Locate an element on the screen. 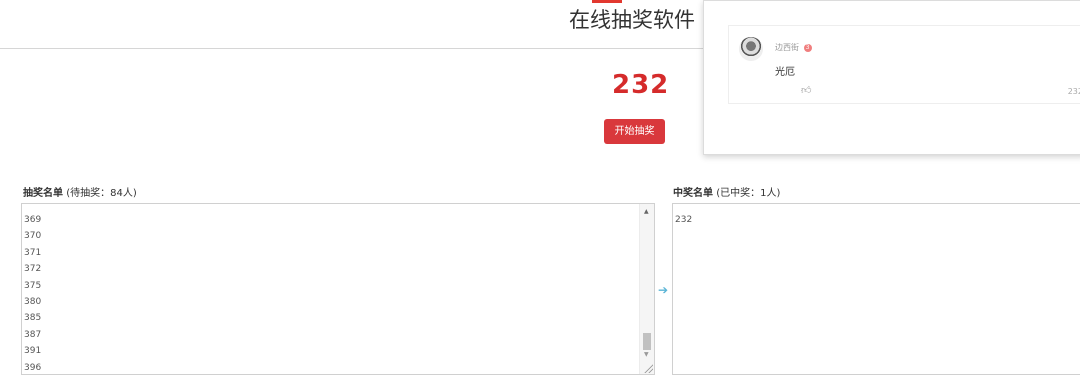 This screenshot has width=1080, height=375. list-item: 369 is located at coordinates (33, 220).